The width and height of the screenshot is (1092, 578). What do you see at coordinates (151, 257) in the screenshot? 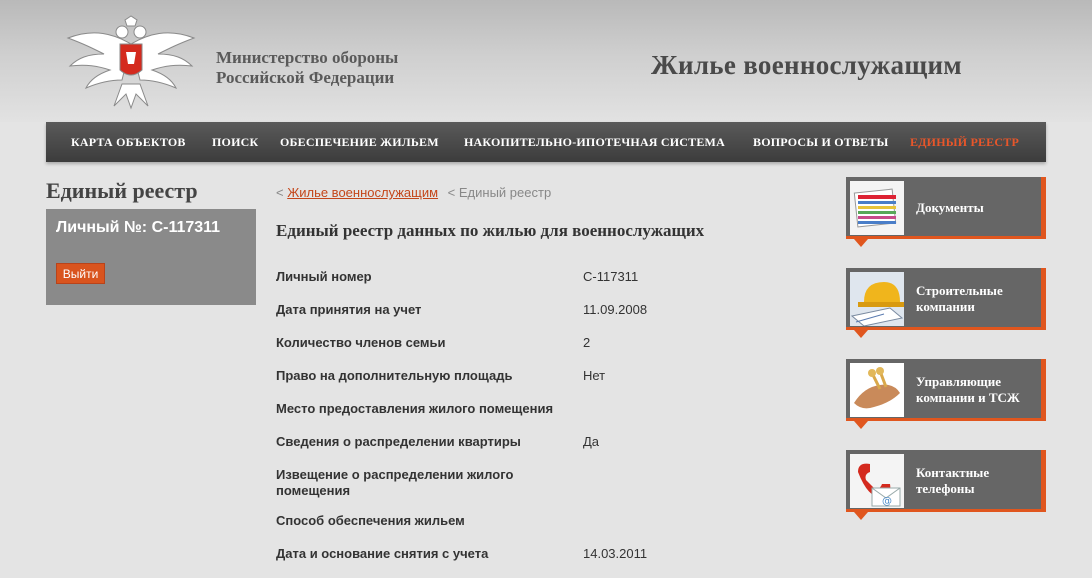
I see `user-panel: Личный №: С-117311 Выйти` at bounding box center [151, 257].